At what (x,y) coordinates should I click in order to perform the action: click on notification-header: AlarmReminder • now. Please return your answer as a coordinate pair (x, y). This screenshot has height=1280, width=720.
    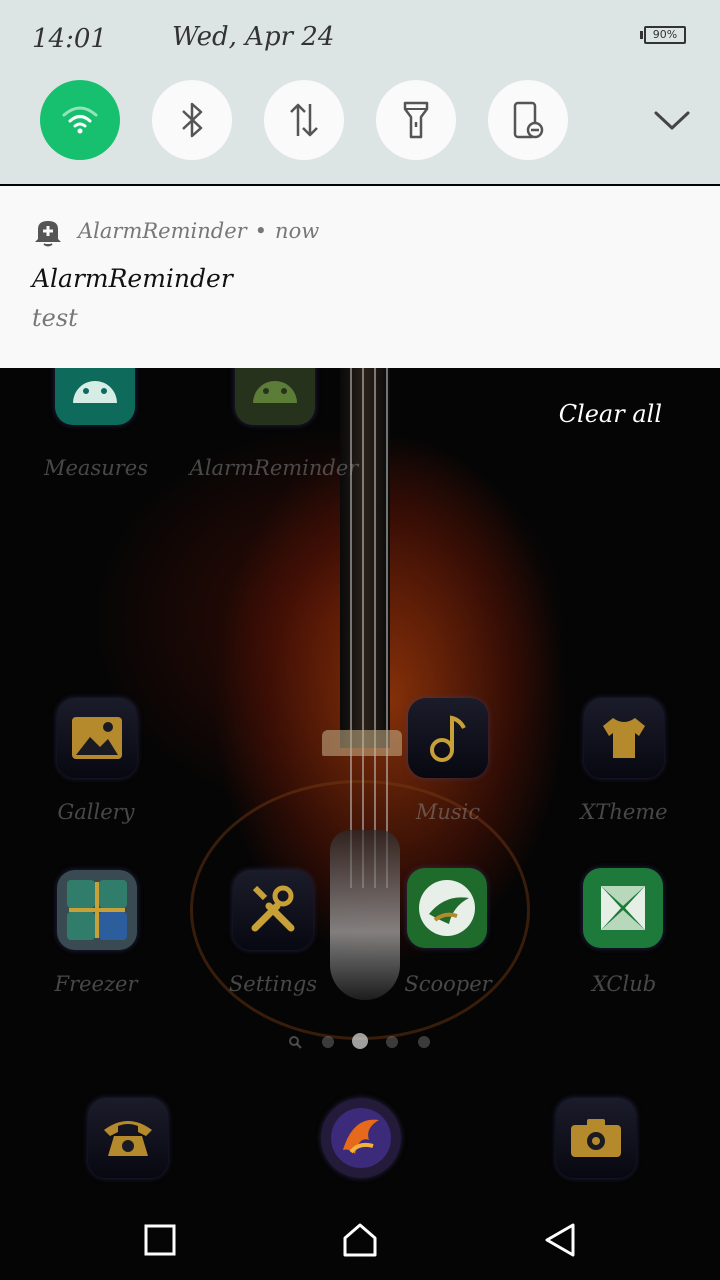
    Looking at the image, I should click on (175, 231).